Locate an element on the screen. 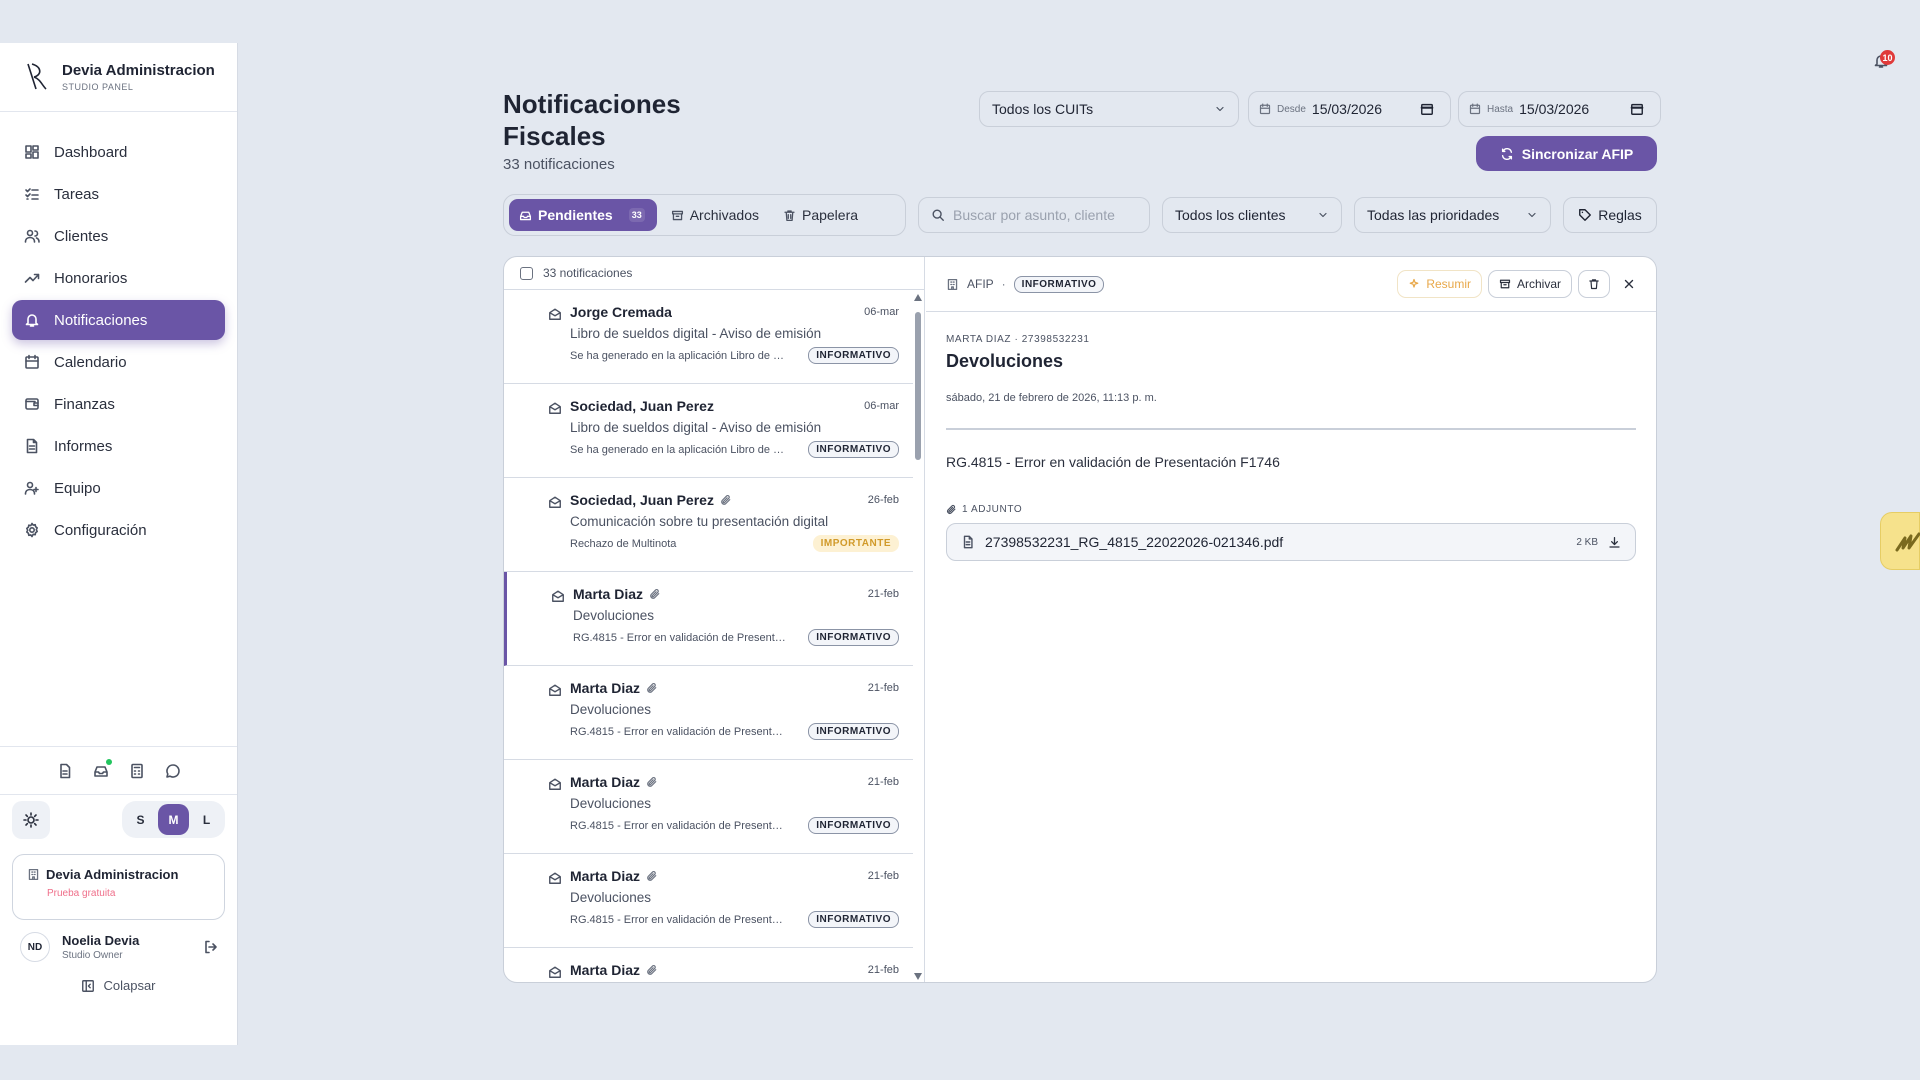 The image size is (1920, 1080). appearance-row: S M L is located at coordinates (118, 819).